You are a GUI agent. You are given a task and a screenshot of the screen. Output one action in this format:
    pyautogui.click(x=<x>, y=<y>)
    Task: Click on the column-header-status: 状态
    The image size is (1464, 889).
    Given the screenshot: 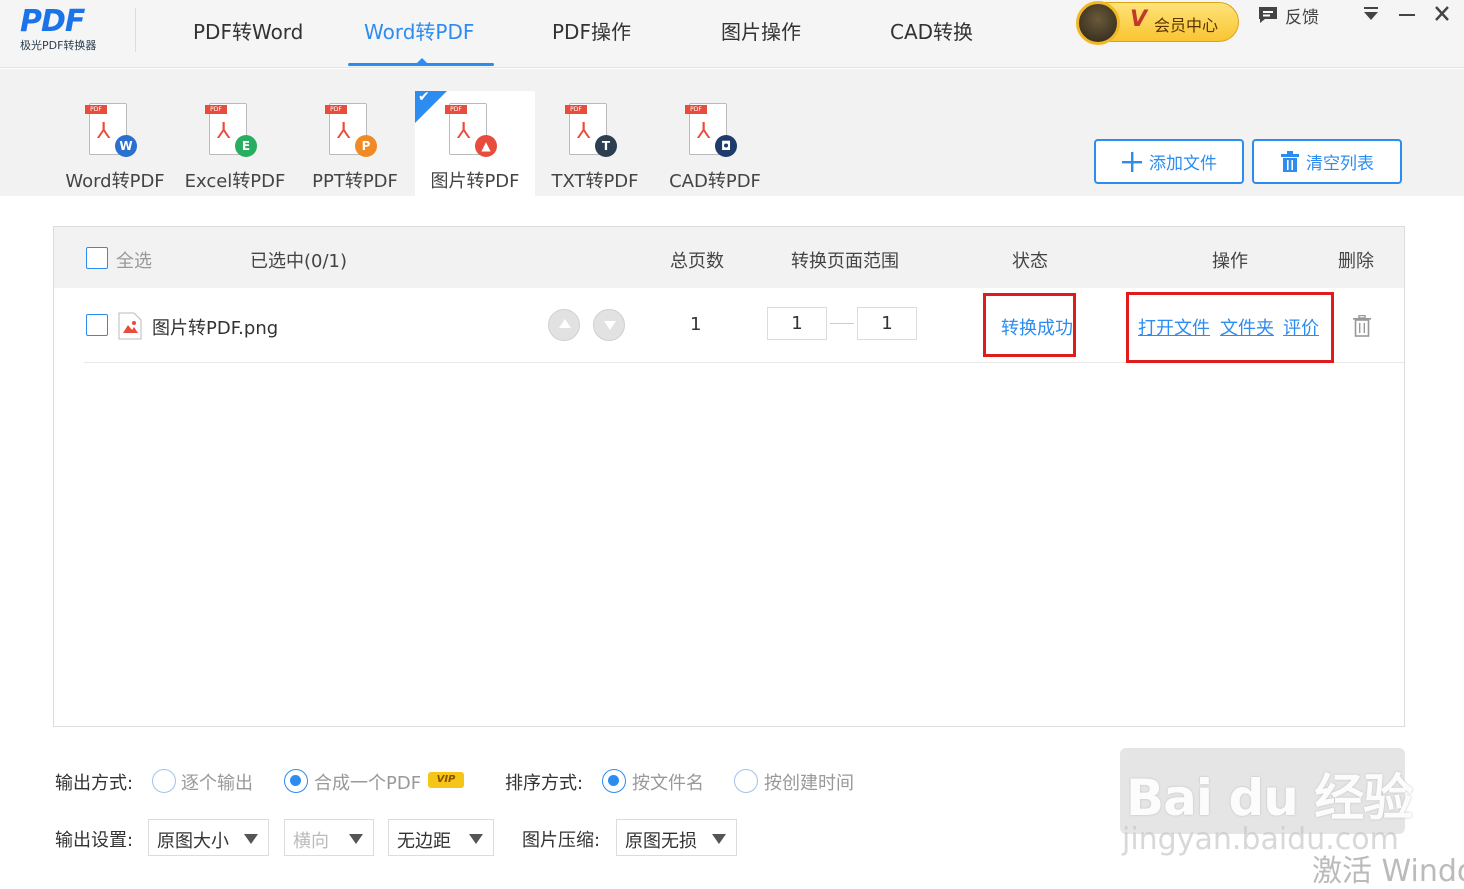 What is the action you would take?
    pyautogui.click(x=1030, y=261)
    